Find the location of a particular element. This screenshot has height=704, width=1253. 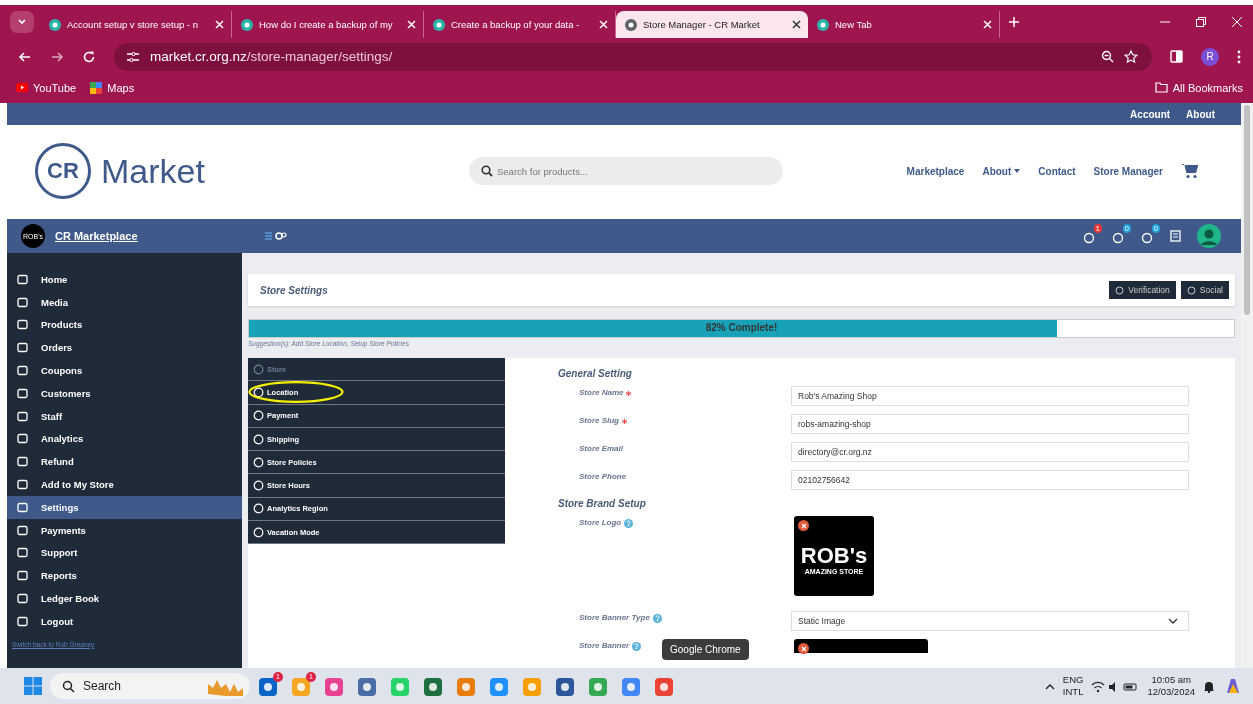

side-panel-icon is located at coordinates (1176, 56).